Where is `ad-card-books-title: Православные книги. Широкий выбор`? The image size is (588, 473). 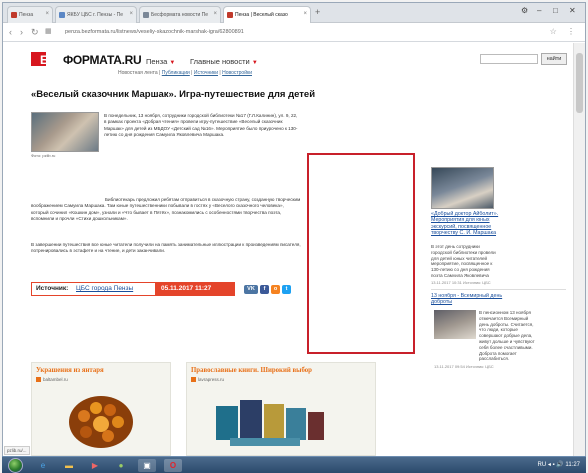
ad-card-books-title: Православные книги. Широкий выбор is located at coordinates (251, 370).